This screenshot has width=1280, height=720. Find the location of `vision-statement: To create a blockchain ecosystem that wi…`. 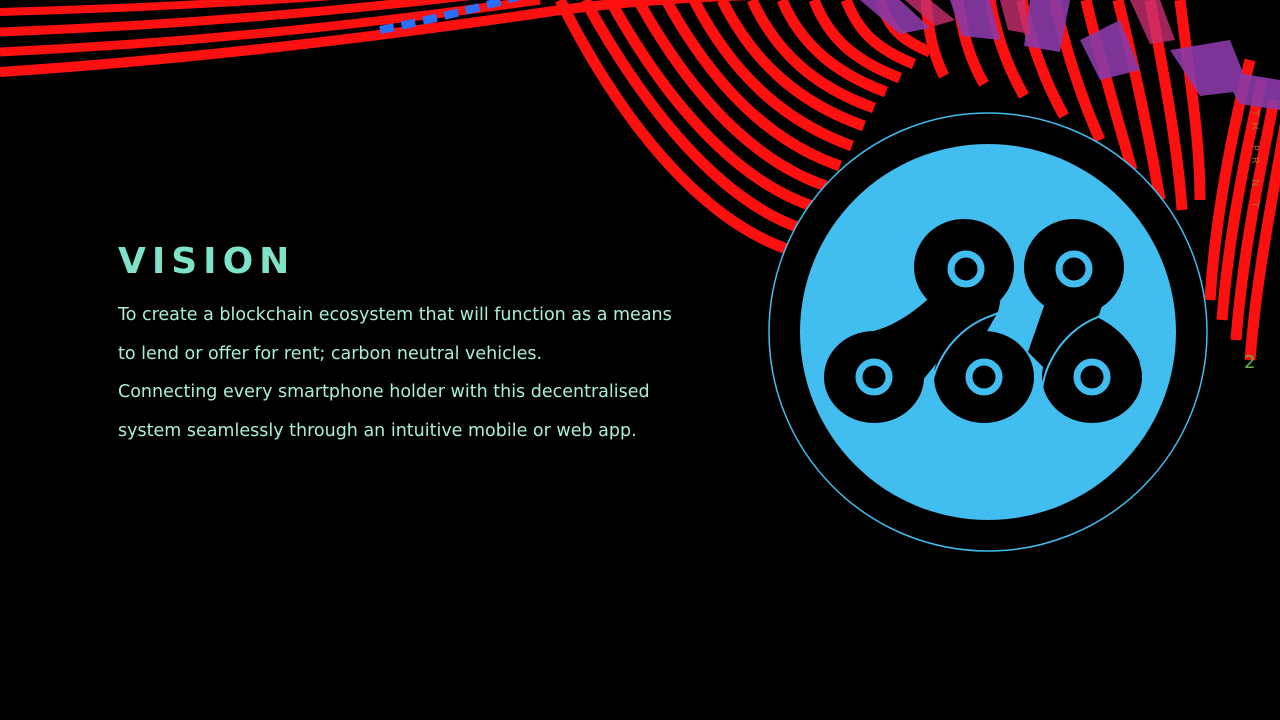

vision-statement: To create a blockchain ecosystem that wi… is located at coordinates (398, 373).